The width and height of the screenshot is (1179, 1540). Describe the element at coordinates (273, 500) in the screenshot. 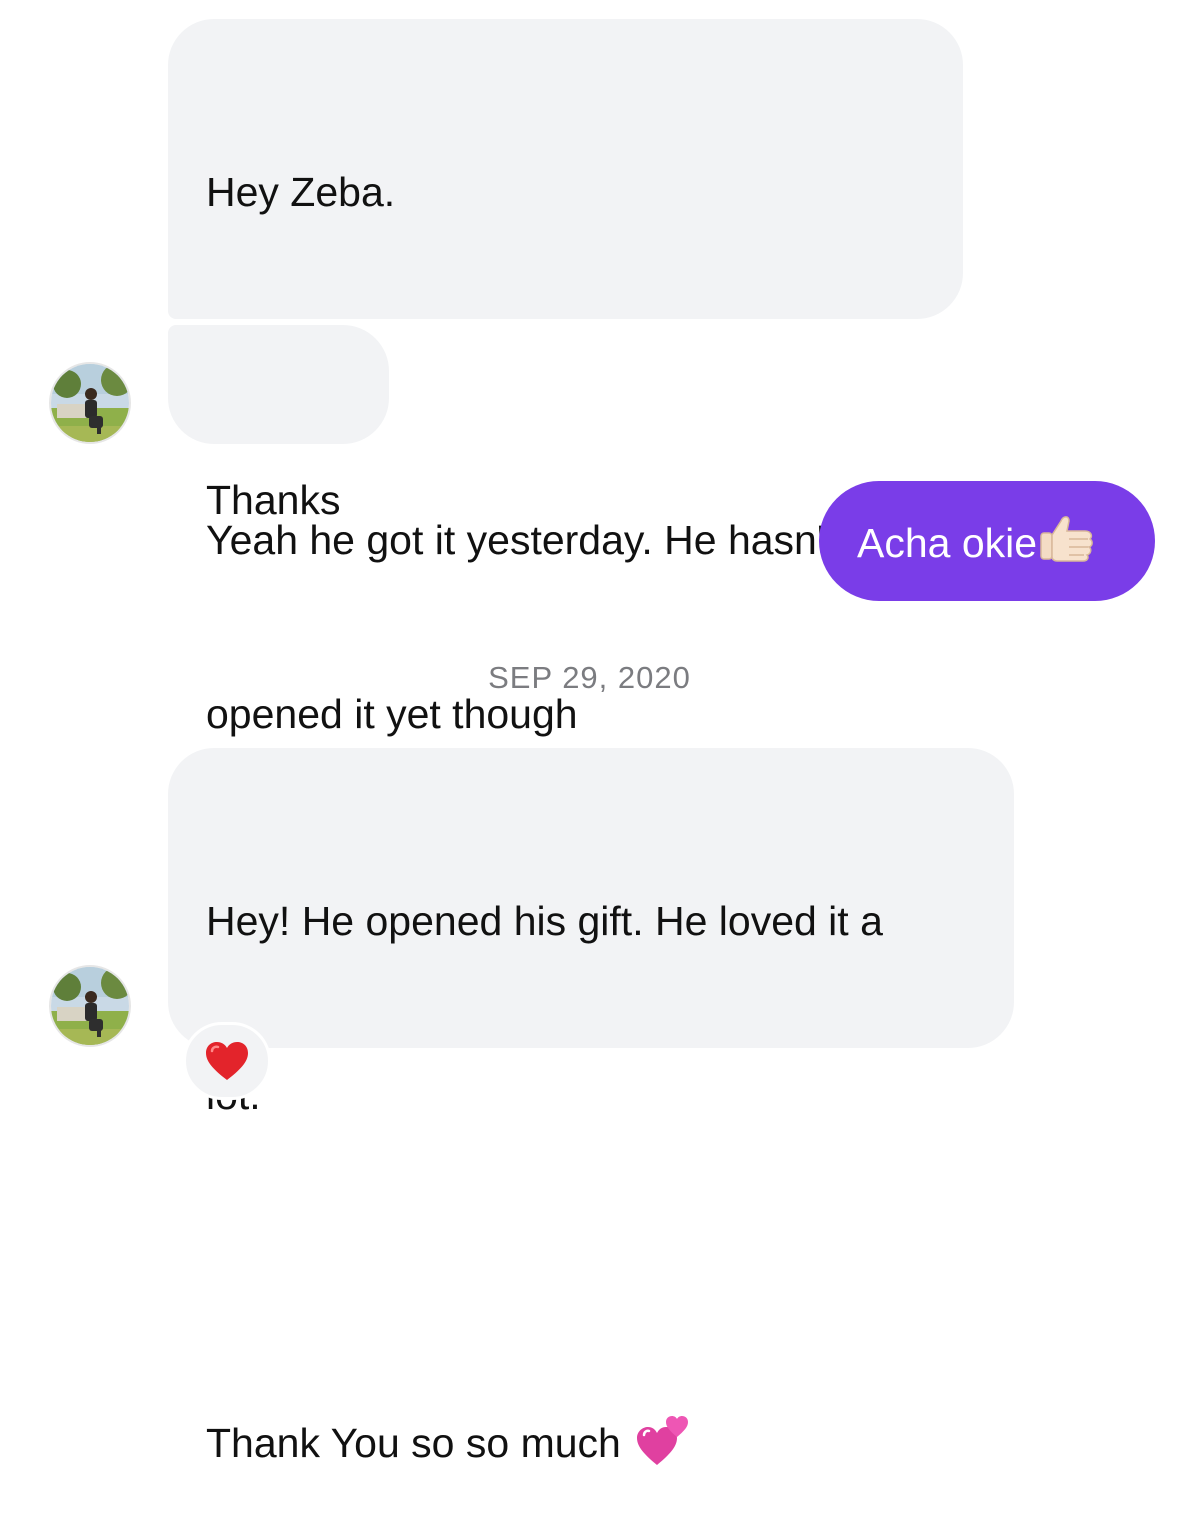

I see `message-text: Thanks` at that location.